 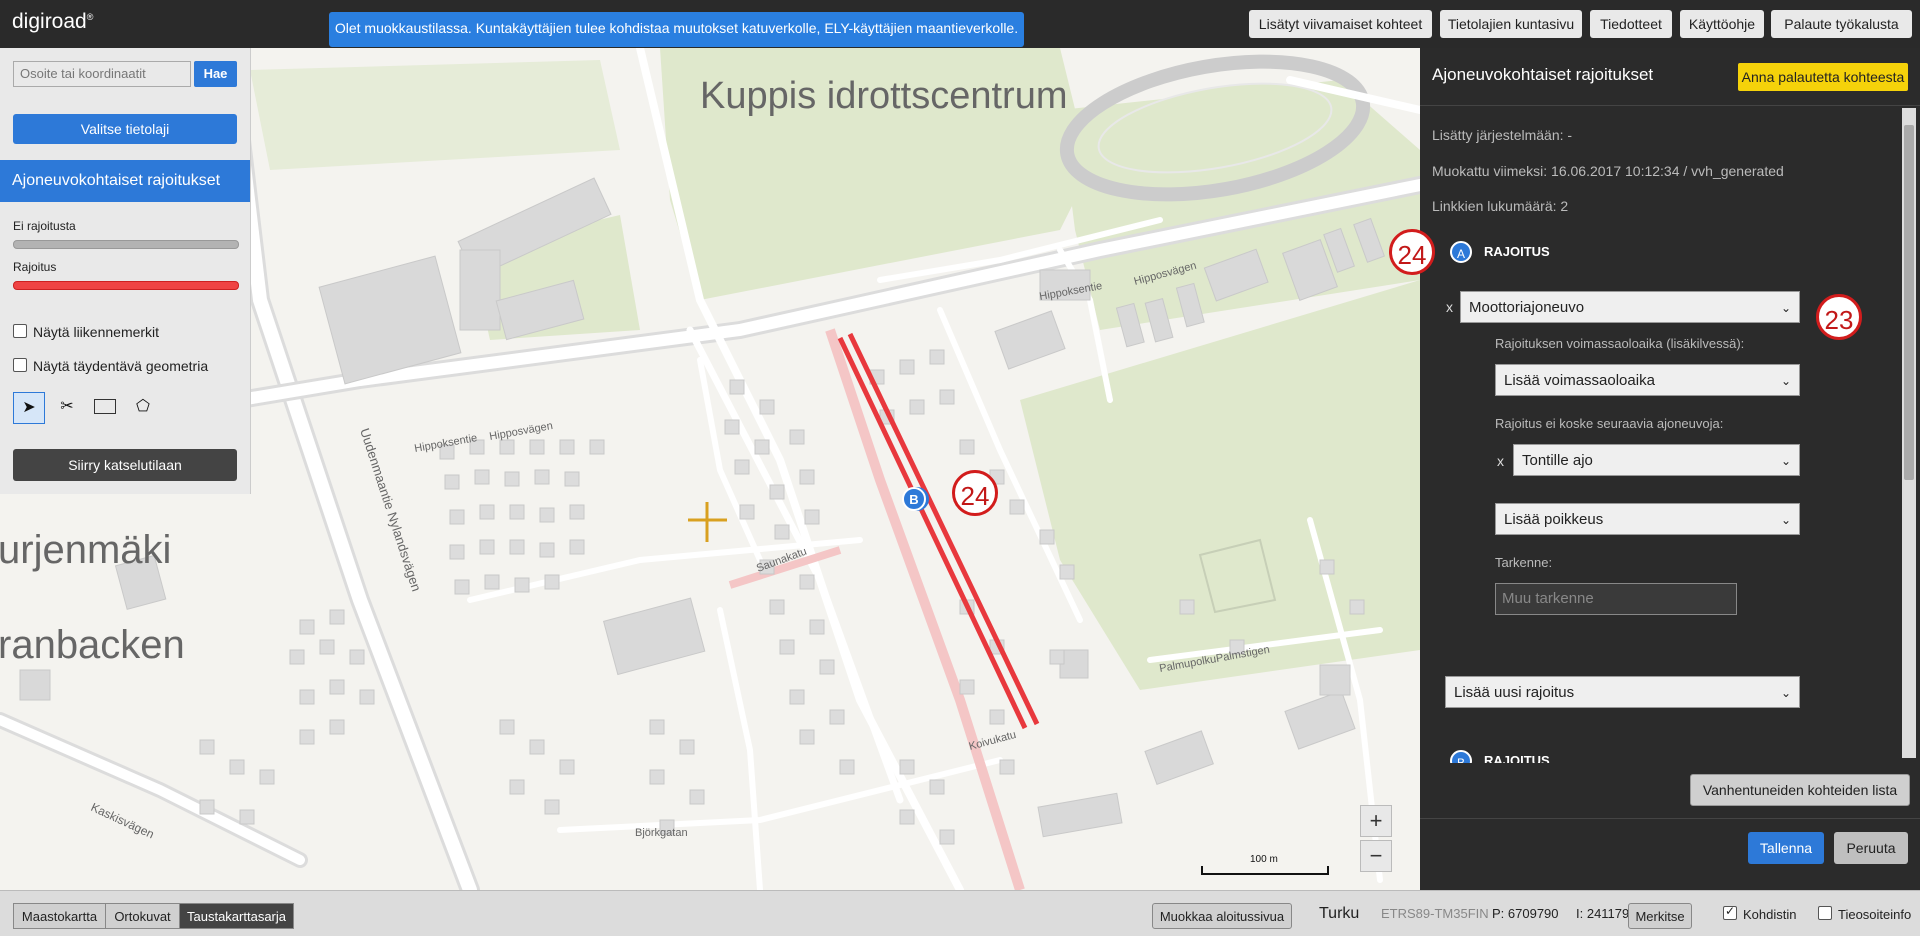 I want to click on label-kuppis: Kuppis idrottscentrum, so click(x=884, y=96).